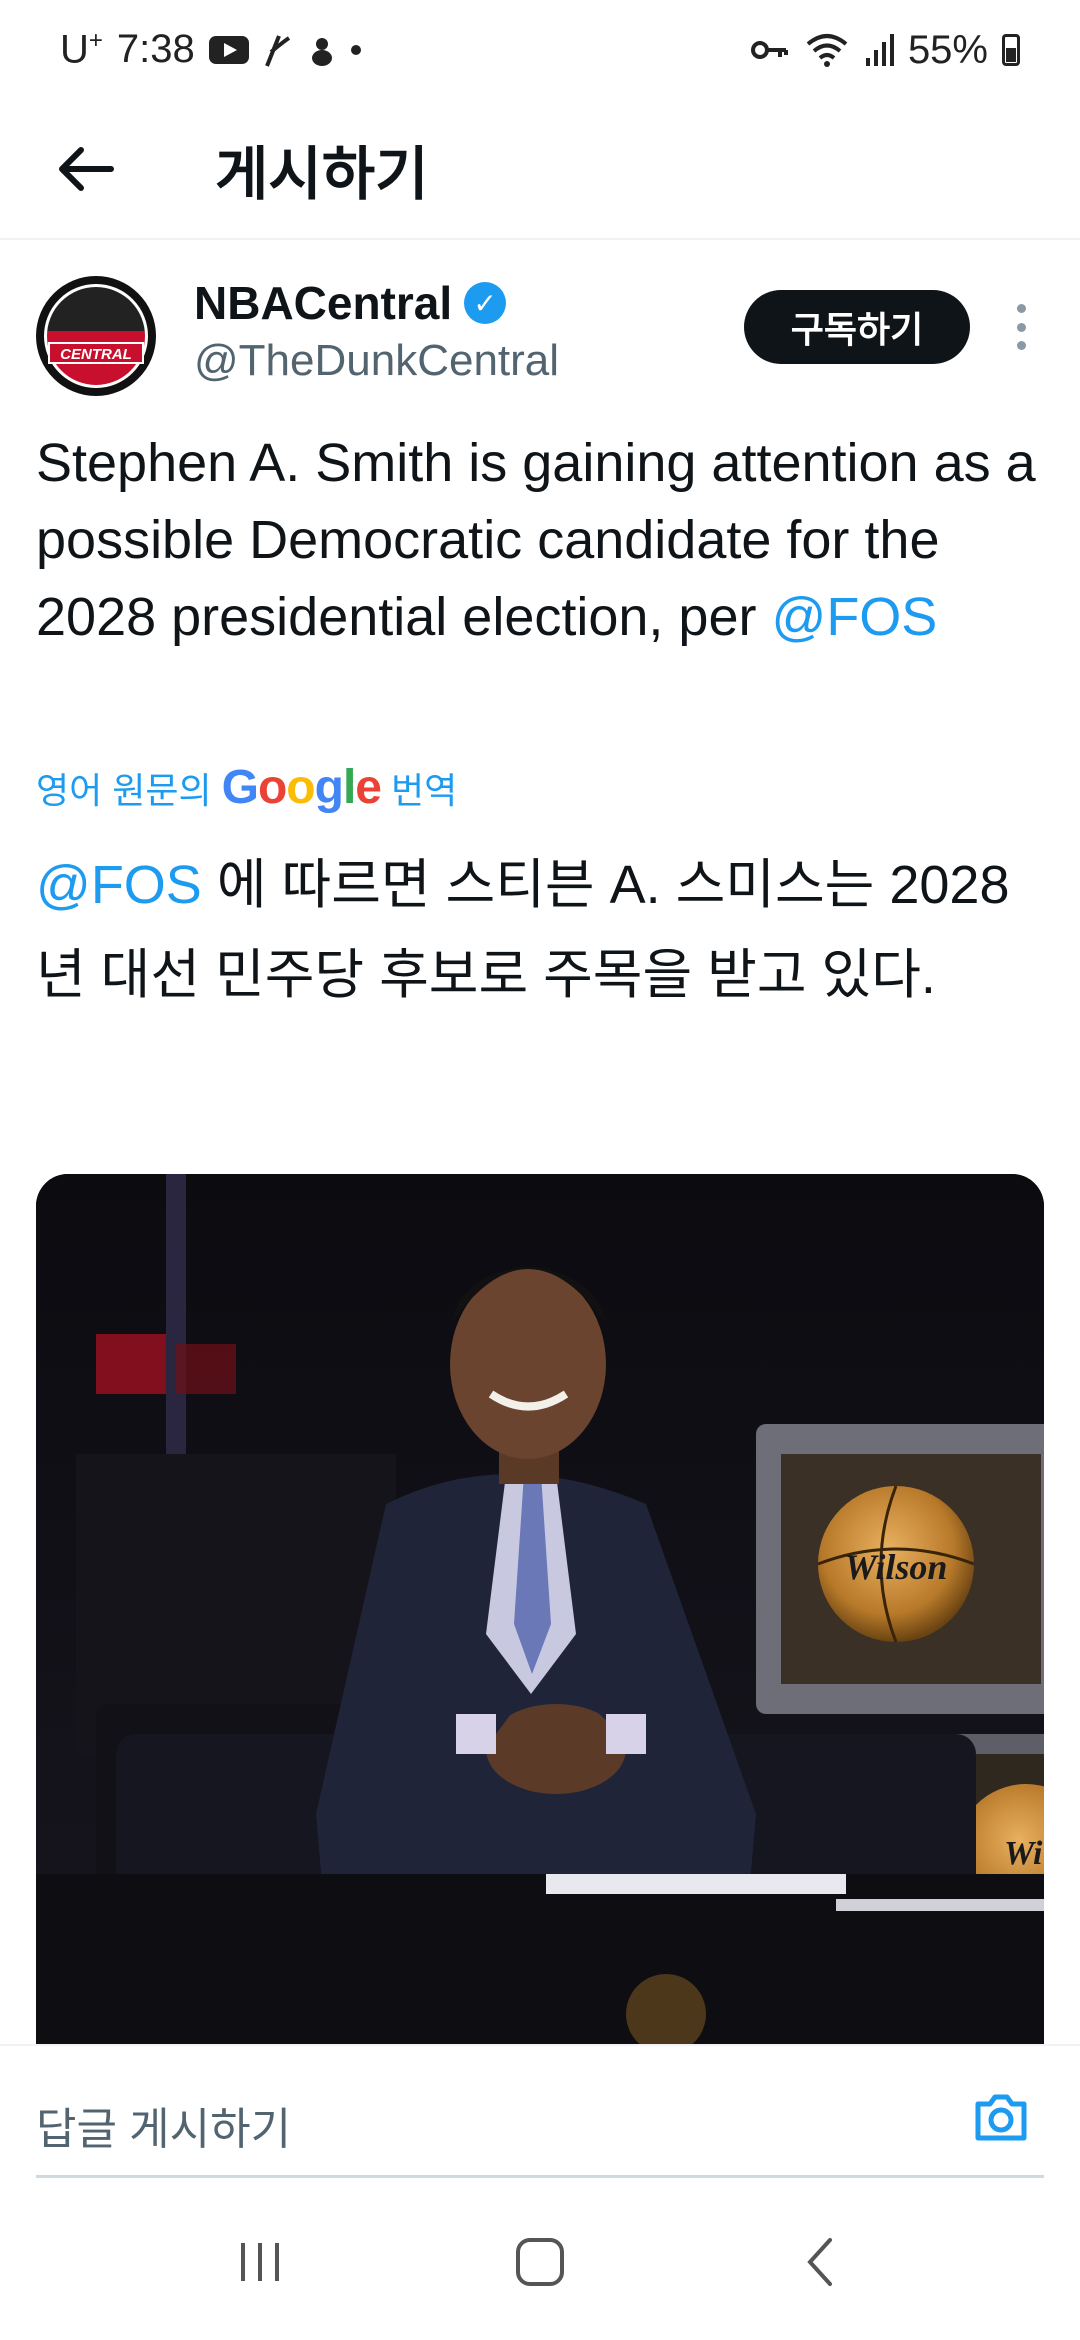 The width and height of the screenshot is (1080, 2340). I want to click on carrier-label: U+, so click(81, 49).